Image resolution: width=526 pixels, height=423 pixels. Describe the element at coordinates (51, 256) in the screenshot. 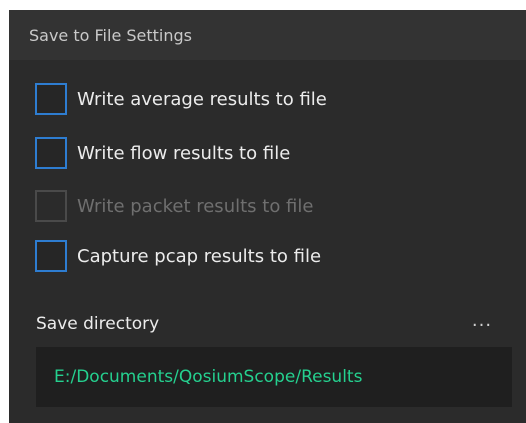

I see `capture-pcap-results-checkbox` at that location.